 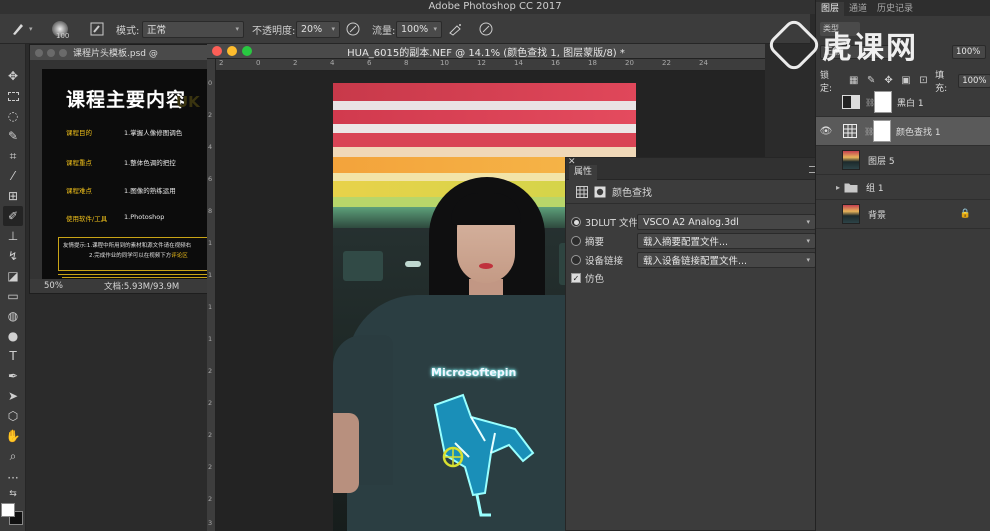 I want to click on lock-all-icon: ⊡, so click(x=923, y=81).